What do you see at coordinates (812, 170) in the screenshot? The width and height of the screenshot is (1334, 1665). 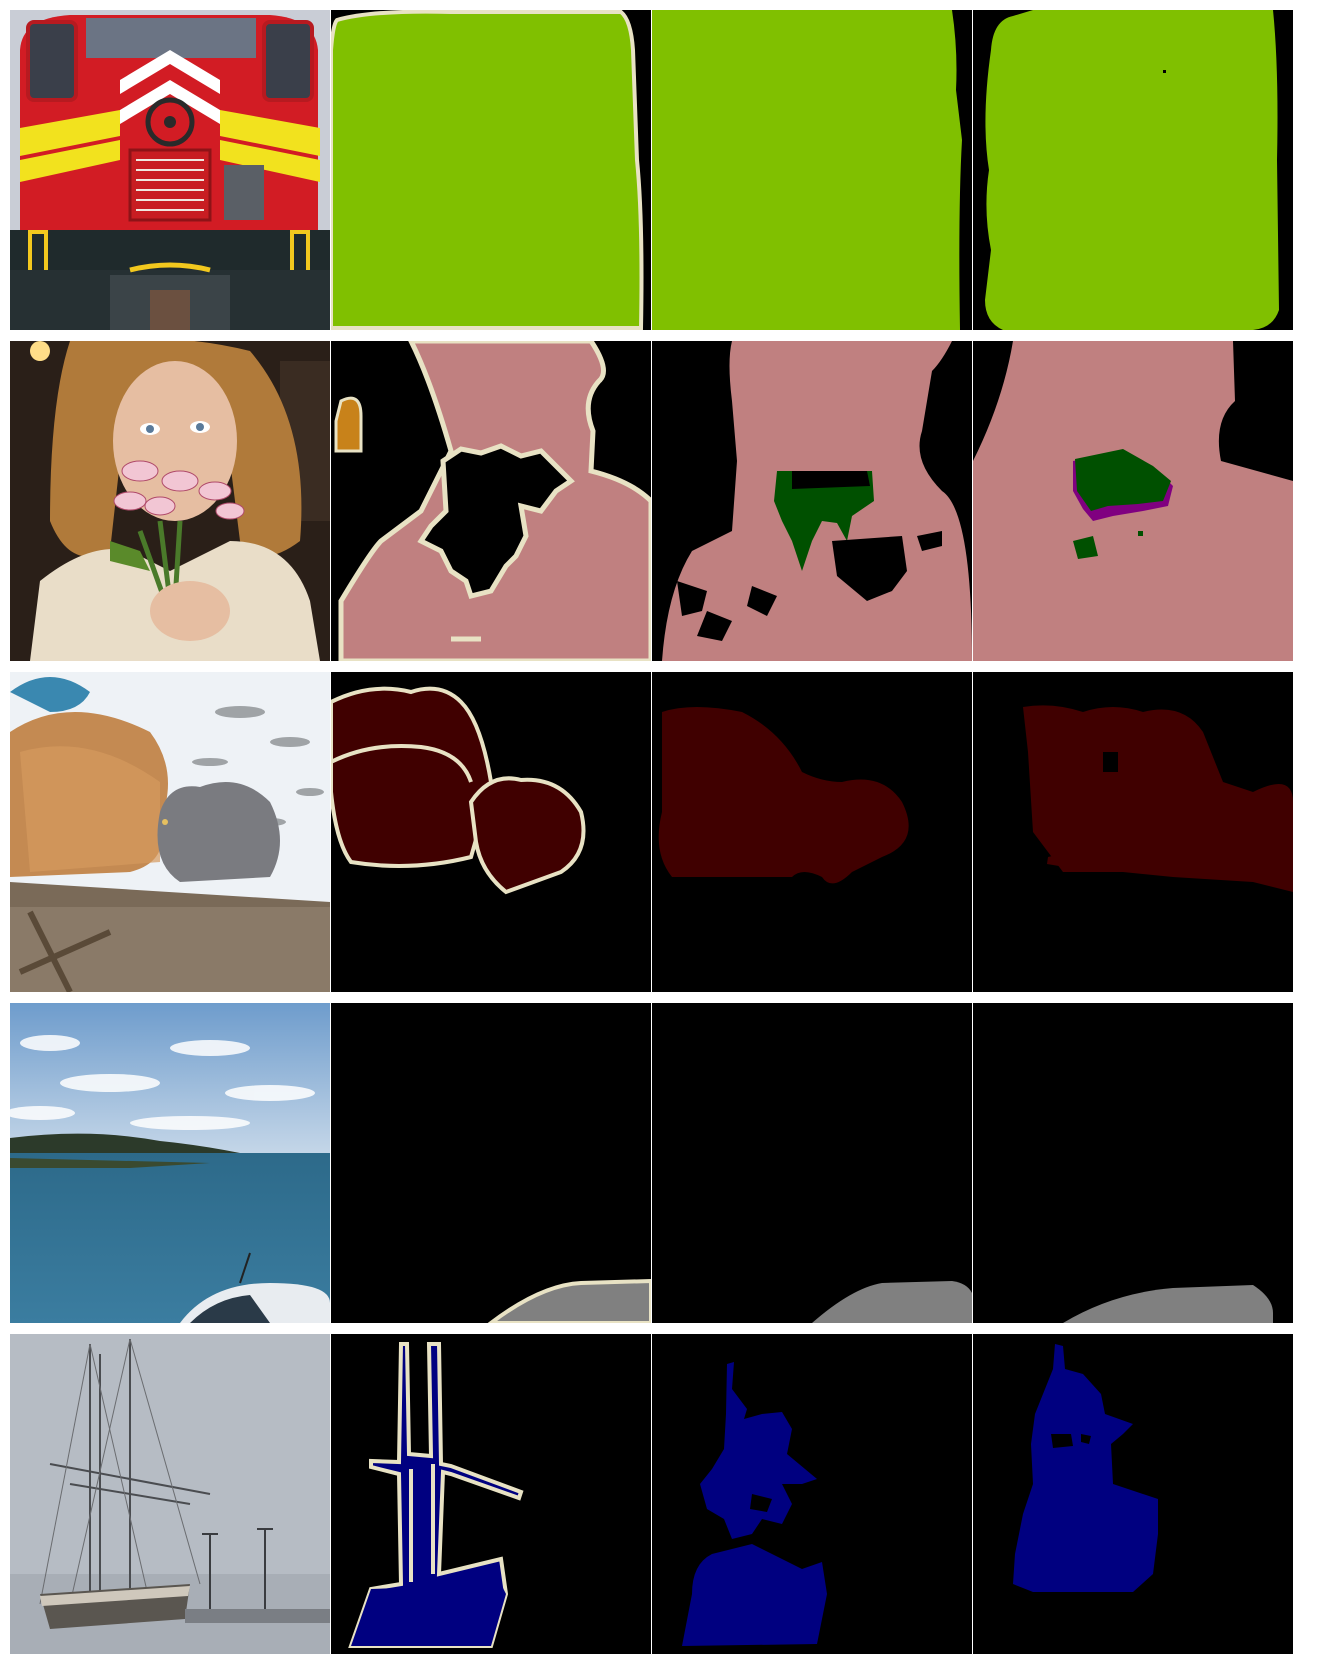 I see `pred-a-mask-locomotive` at bounding box center [812, 170].